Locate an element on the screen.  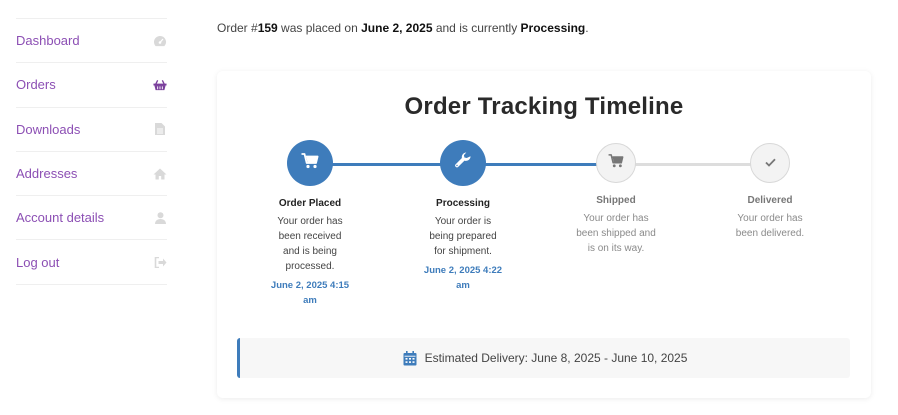
home-icon is located at coordinates (160, 174).